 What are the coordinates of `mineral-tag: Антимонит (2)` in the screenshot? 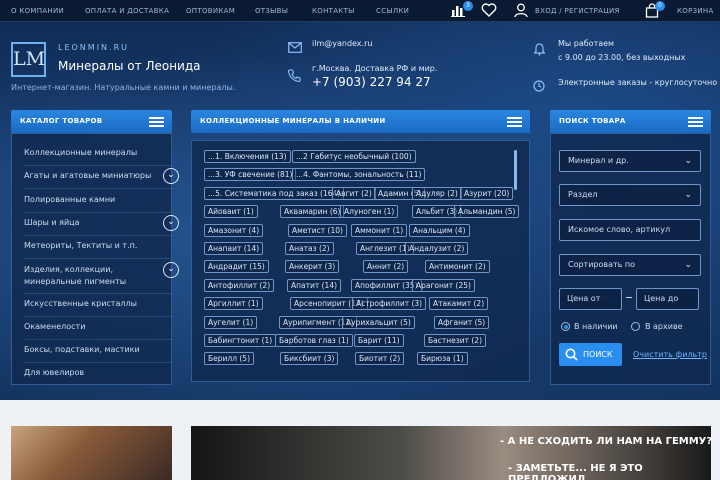 It's located at (457, 267).